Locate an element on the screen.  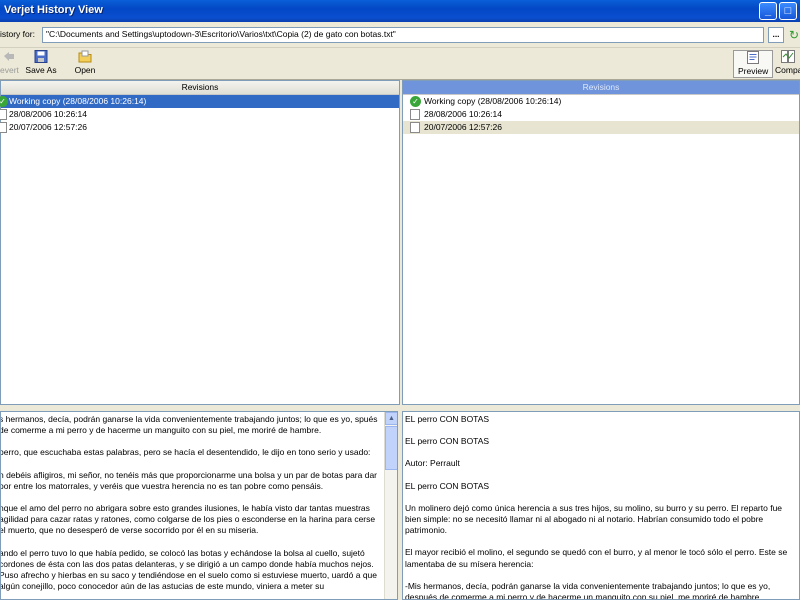
minimize-button: _ is located at coordinates (768, 11).